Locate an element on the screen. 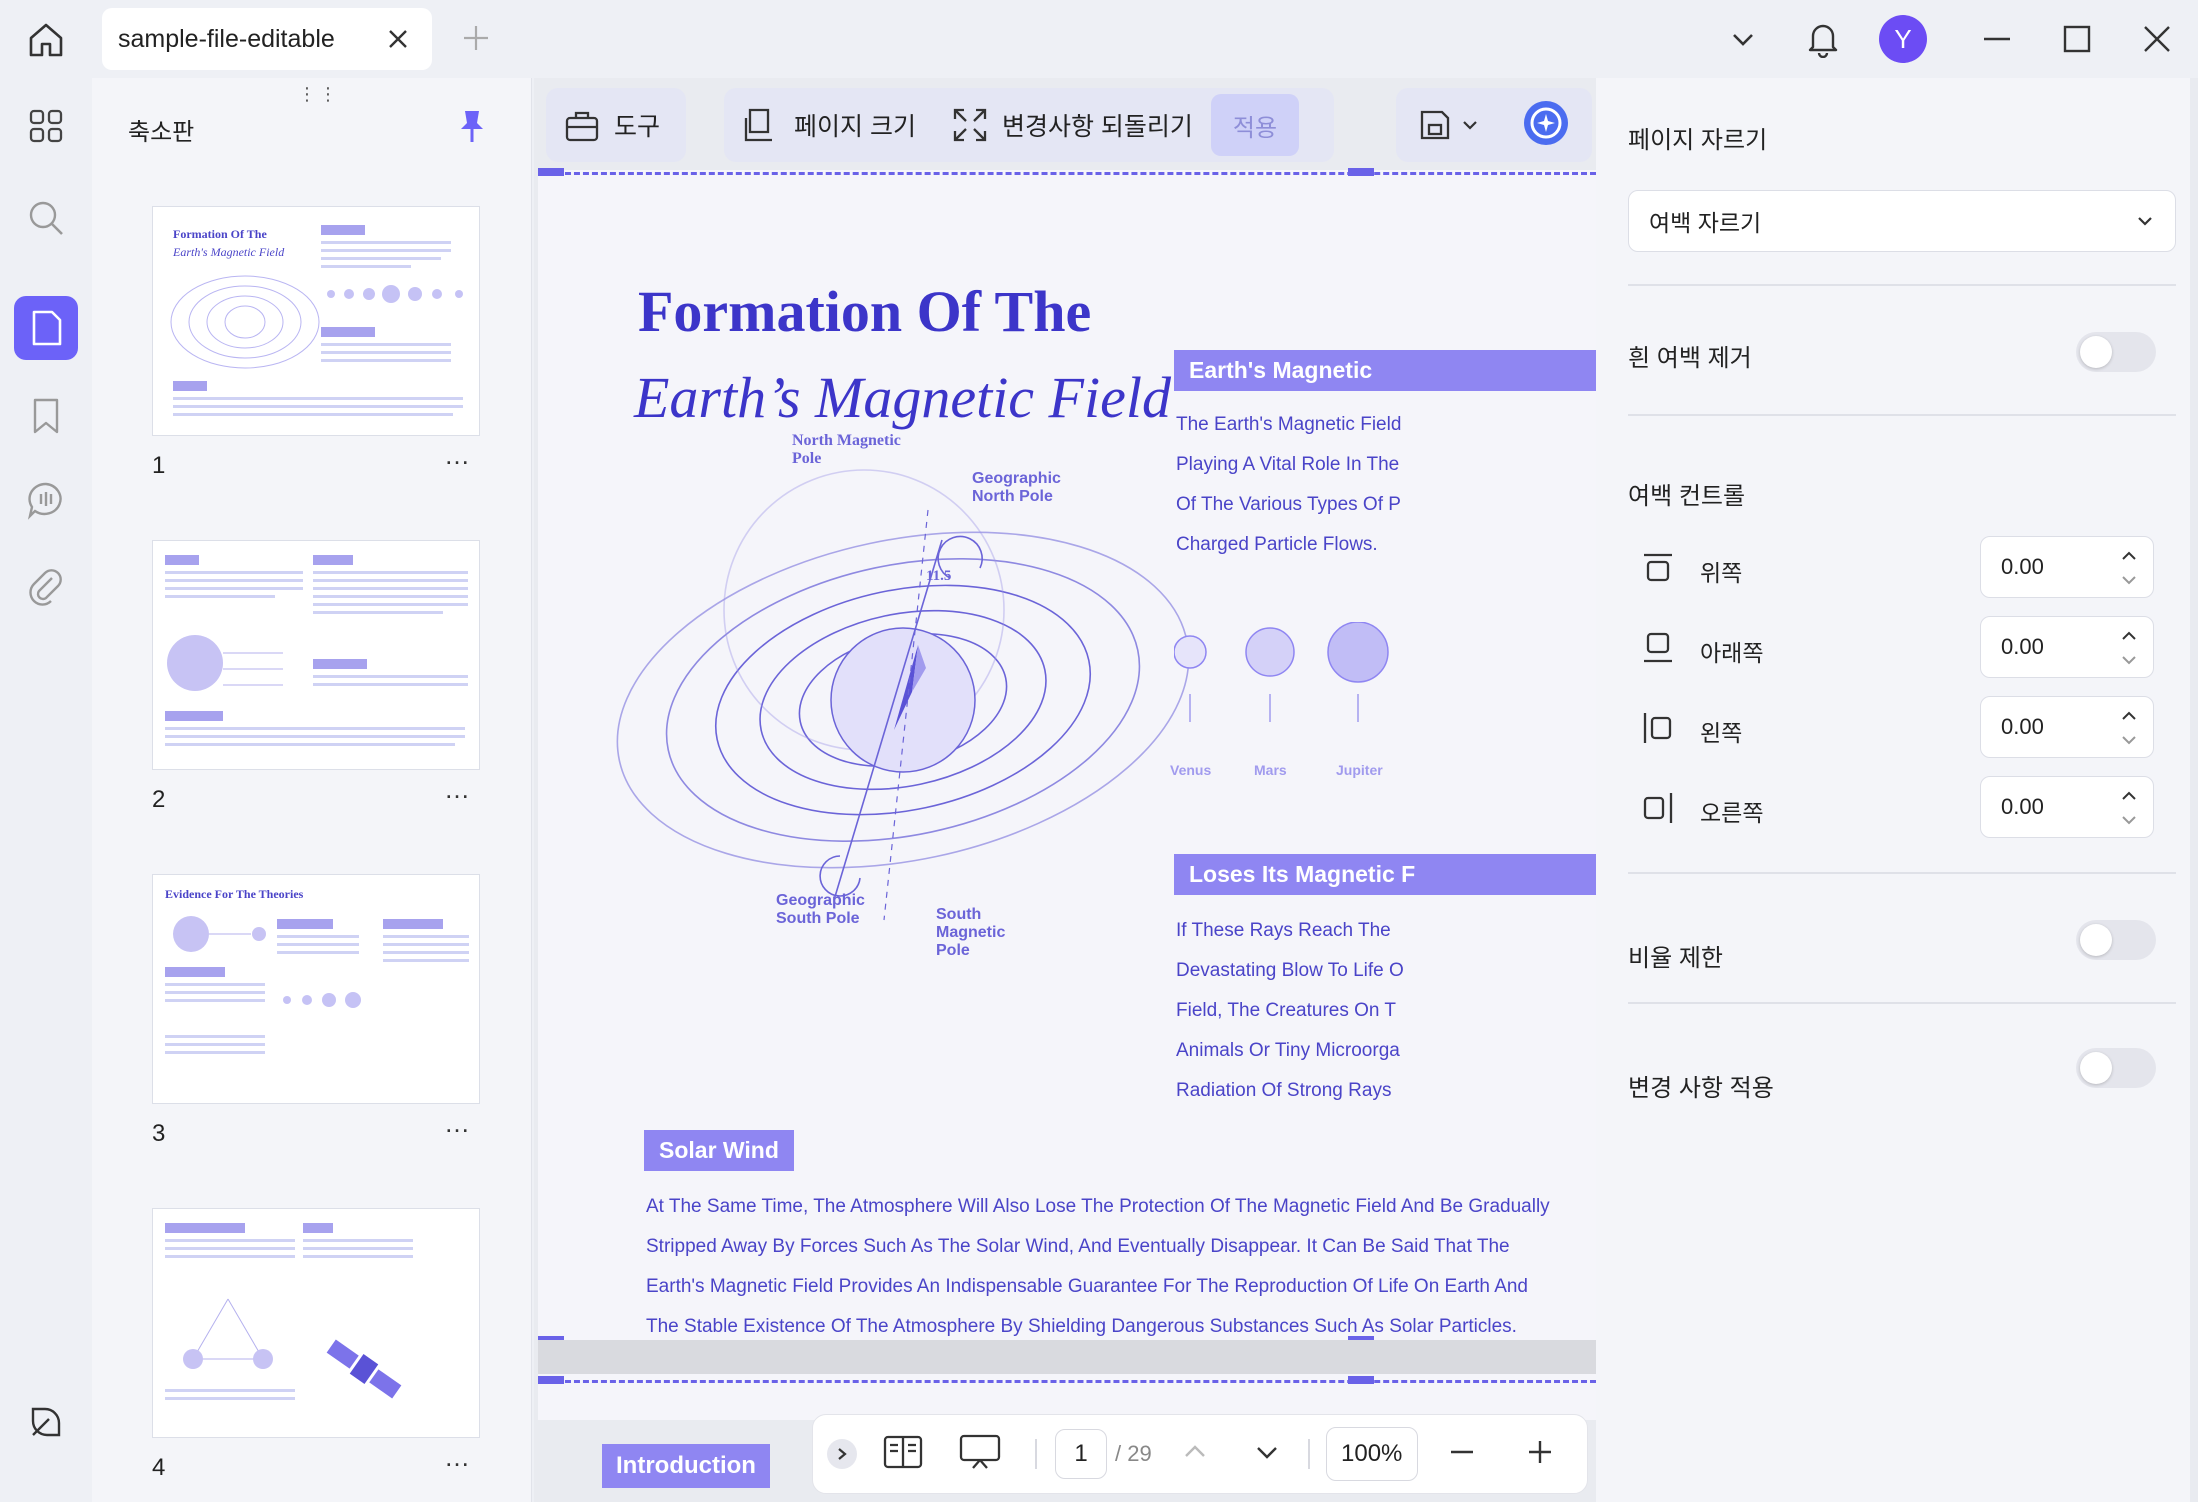  next-page-button is located at coordinates (1267, 1454).